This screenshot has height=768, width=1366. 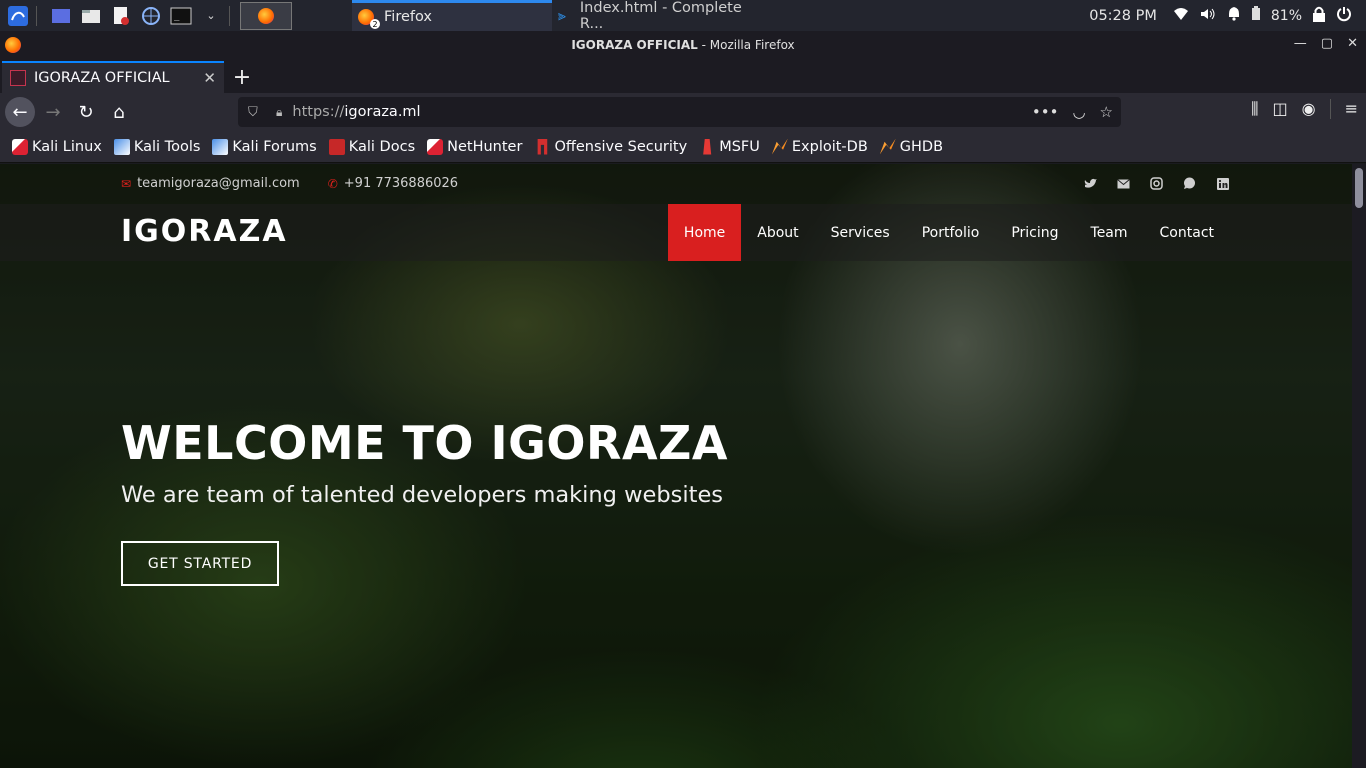 I want to click on bookmark-msfu: MSFU, so click(x=729, y=146).